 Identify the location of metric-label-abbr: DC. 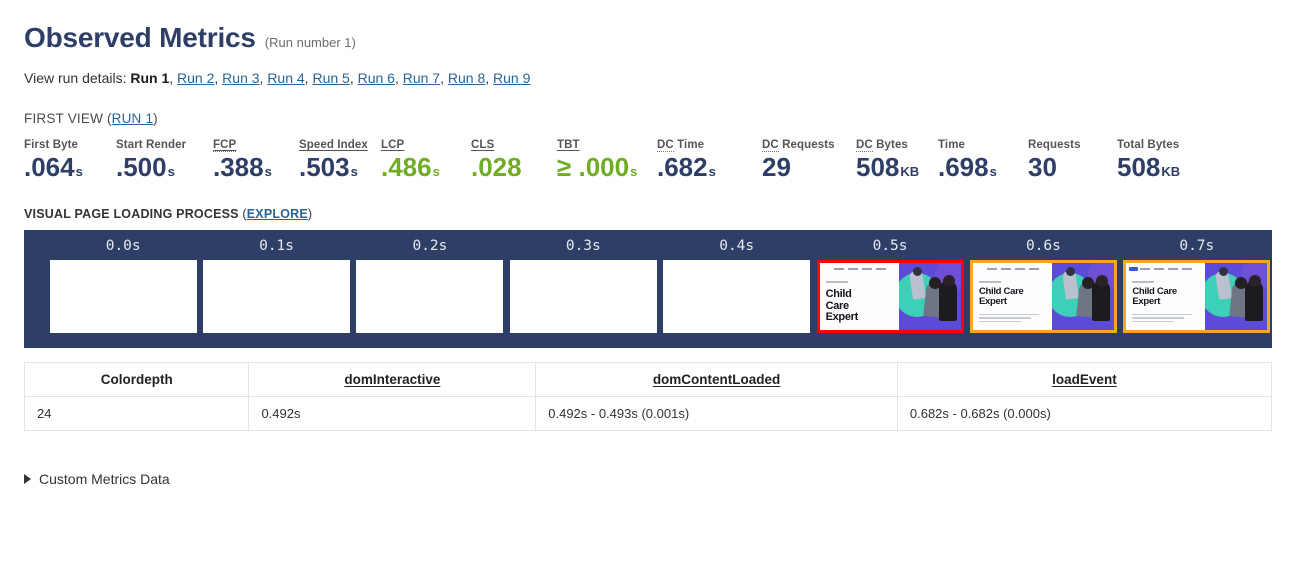
(665, 145).